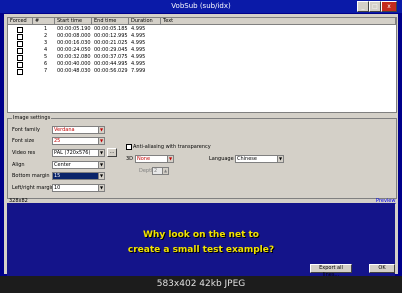  What do you see at coordinates (156, 171) in the screenshot?
I see `depth-value: 2` at bounding box center [156, 171].